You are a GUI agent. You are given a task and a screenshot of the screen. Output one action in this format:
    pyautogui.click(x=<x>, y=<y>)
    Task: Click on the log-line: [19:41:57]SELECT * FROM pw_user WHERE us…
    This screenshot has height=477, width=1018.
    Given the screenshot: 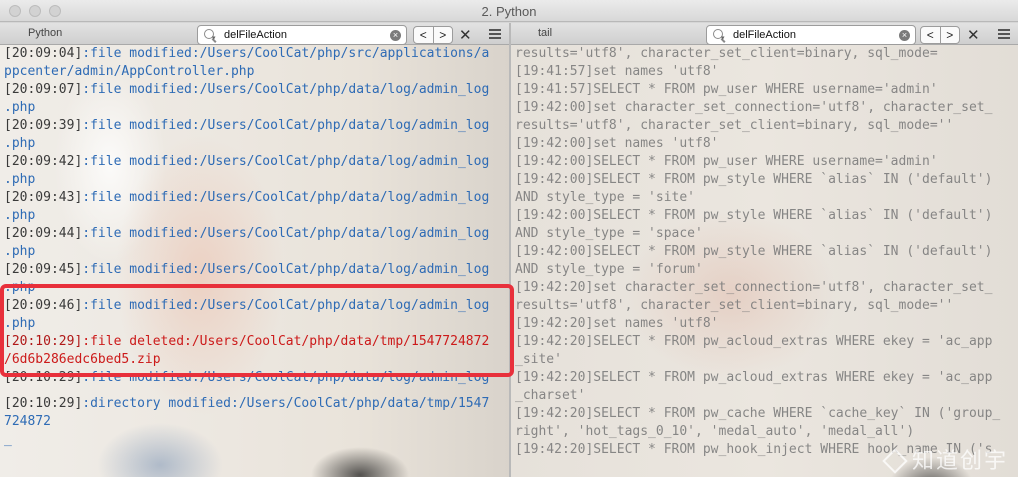 What is the action you would take?
    pyautogui.click(x=726, y=89)
    